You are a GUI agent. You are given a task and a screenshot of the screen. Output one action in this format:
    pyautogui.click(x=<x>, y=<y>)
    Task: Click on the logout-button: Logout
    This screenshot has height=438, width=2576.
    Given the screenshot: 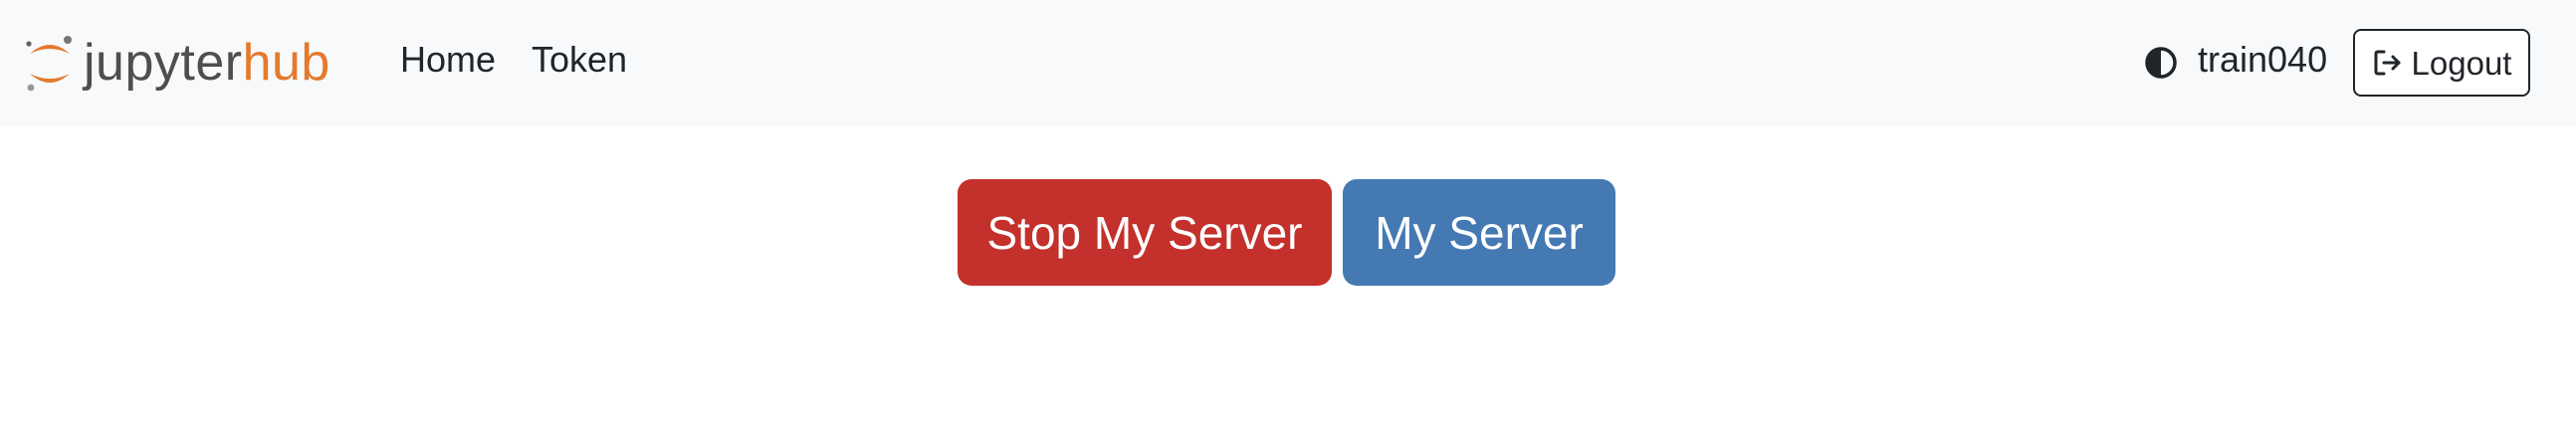 What is the action you would take?
    pyautogui.click(x=2441, y=63)
    